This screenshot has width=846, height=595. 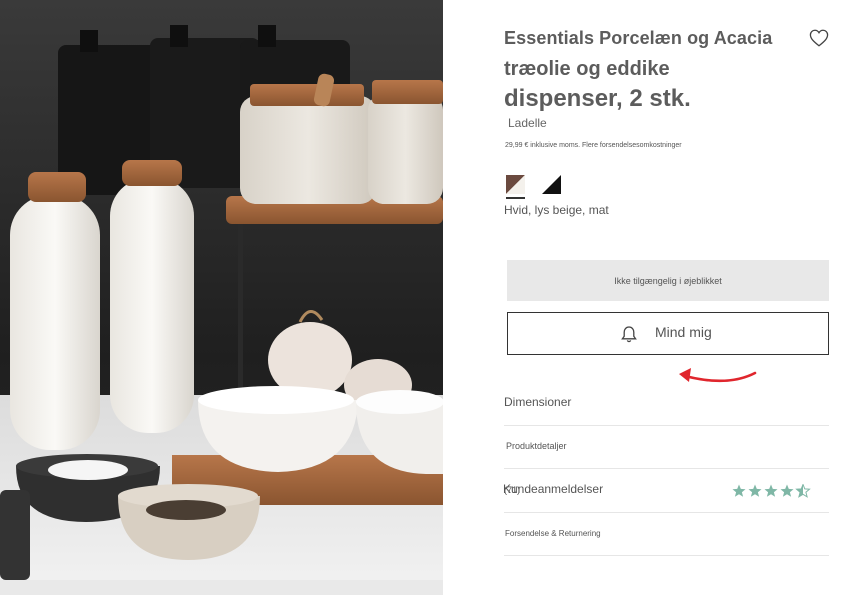 What do you see at coordinates (597, 98) in the screenshot?
I see `product-title-line-3: dispenser, 2 stk.` at bounding box center [597, 98].